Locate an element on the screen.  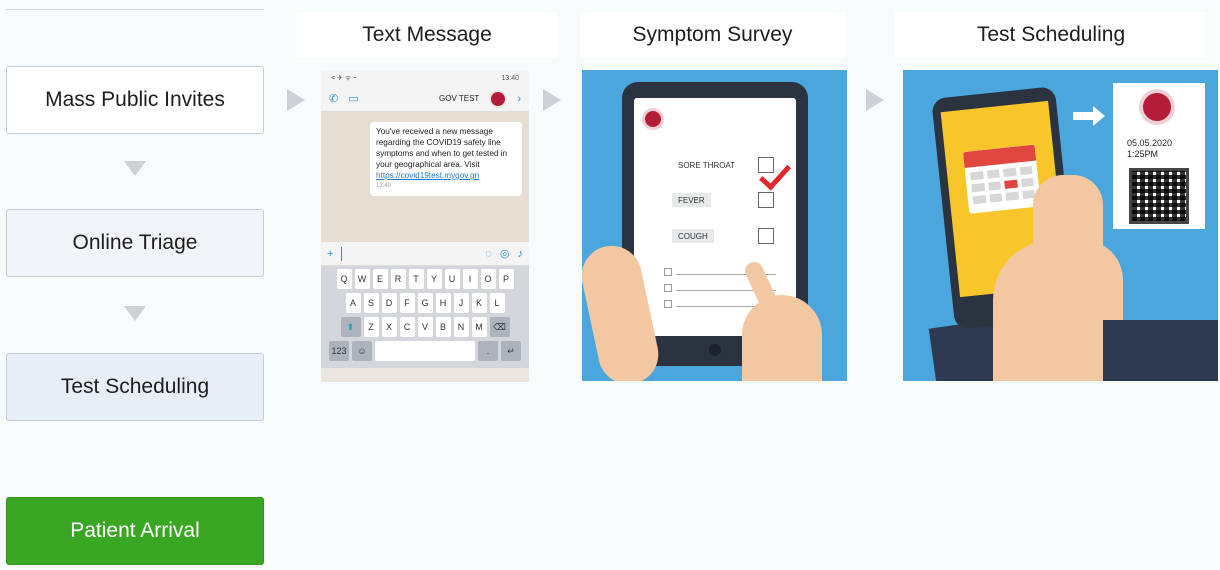
survey-item-sore-throat: SORE THROAT is located at coordinates (707, 165).